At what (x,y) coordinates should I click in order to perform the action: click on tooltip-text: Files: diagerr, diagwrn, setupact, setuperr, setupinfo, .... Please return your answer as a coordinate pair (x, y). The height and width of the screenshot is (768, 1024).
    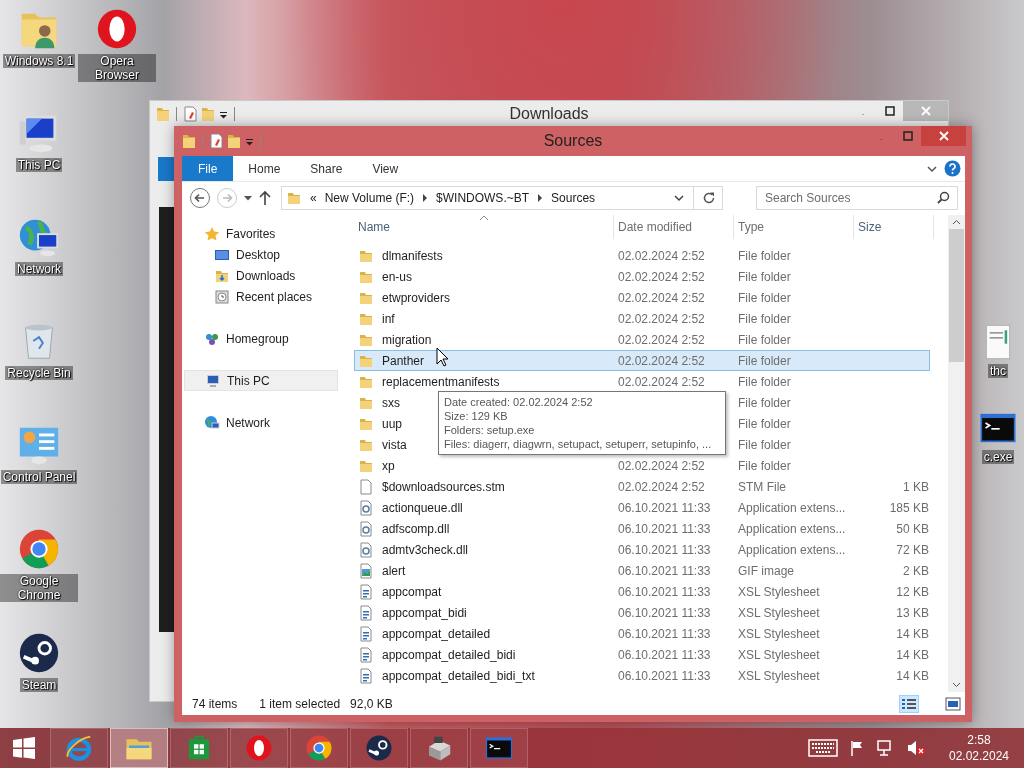
    Looking at the image, I should click on (578, 444).